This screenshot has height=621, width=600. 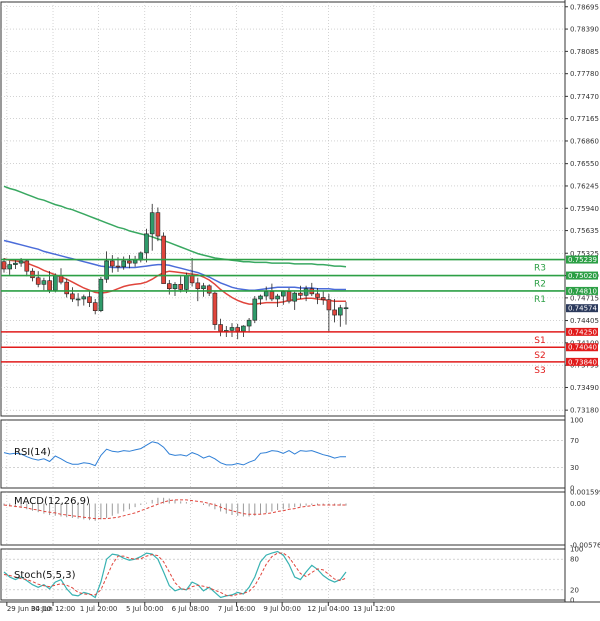 What do you see at coordinates (584, 52) in the screenshot?
I see `price-tick-label: 0.78085` at bounding box center [584, 52].